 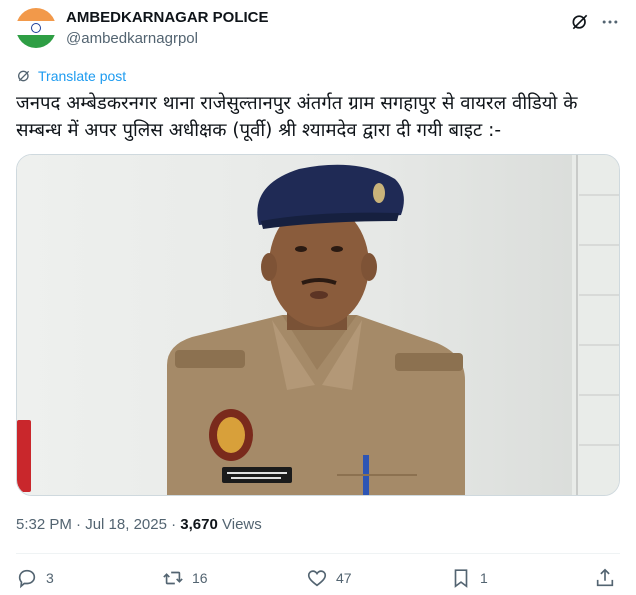 I want to click on post-meta: 5:32 PM · Jul 18, 2025 · 3,670 Views, so click(x=139, y=524).